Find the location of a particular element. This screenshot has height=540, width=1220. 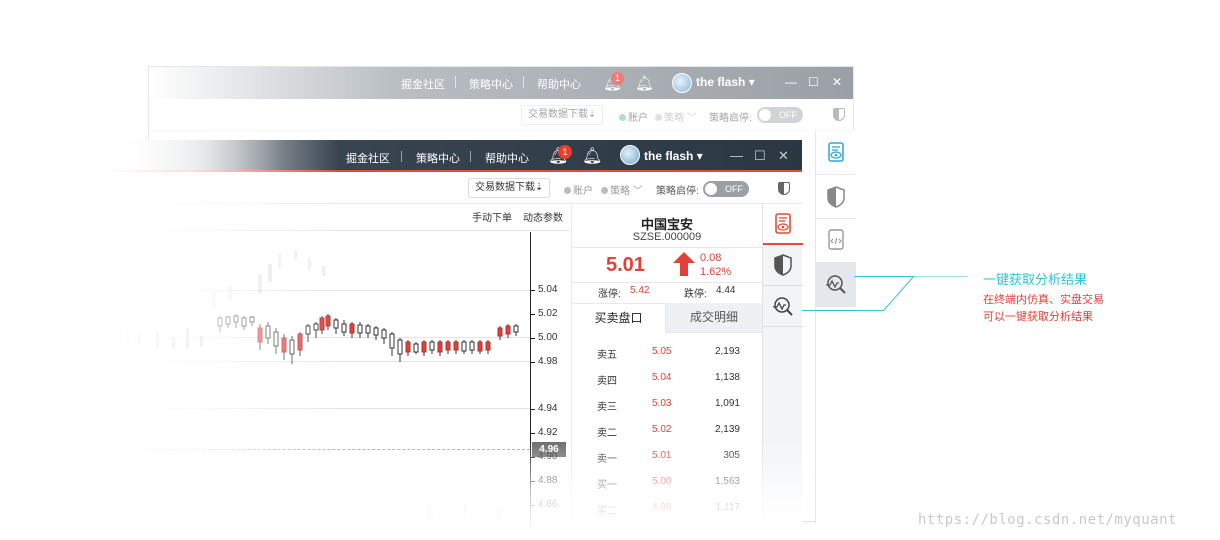

price-tick-label: 4.88 is located at coordinates (548, 480).